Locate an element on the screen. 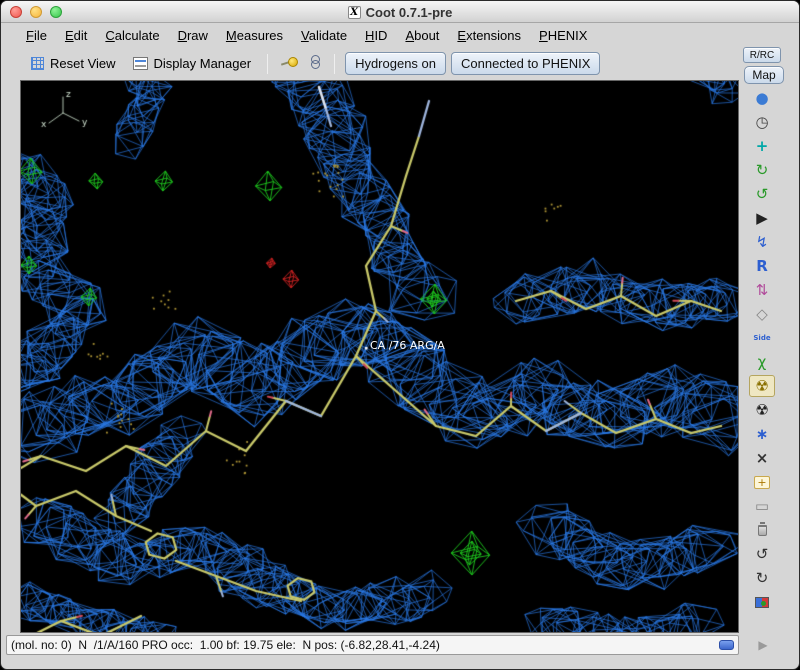  window-title-wrap: X Coot 0.7.1-pre is located at coordinates (400, 12).